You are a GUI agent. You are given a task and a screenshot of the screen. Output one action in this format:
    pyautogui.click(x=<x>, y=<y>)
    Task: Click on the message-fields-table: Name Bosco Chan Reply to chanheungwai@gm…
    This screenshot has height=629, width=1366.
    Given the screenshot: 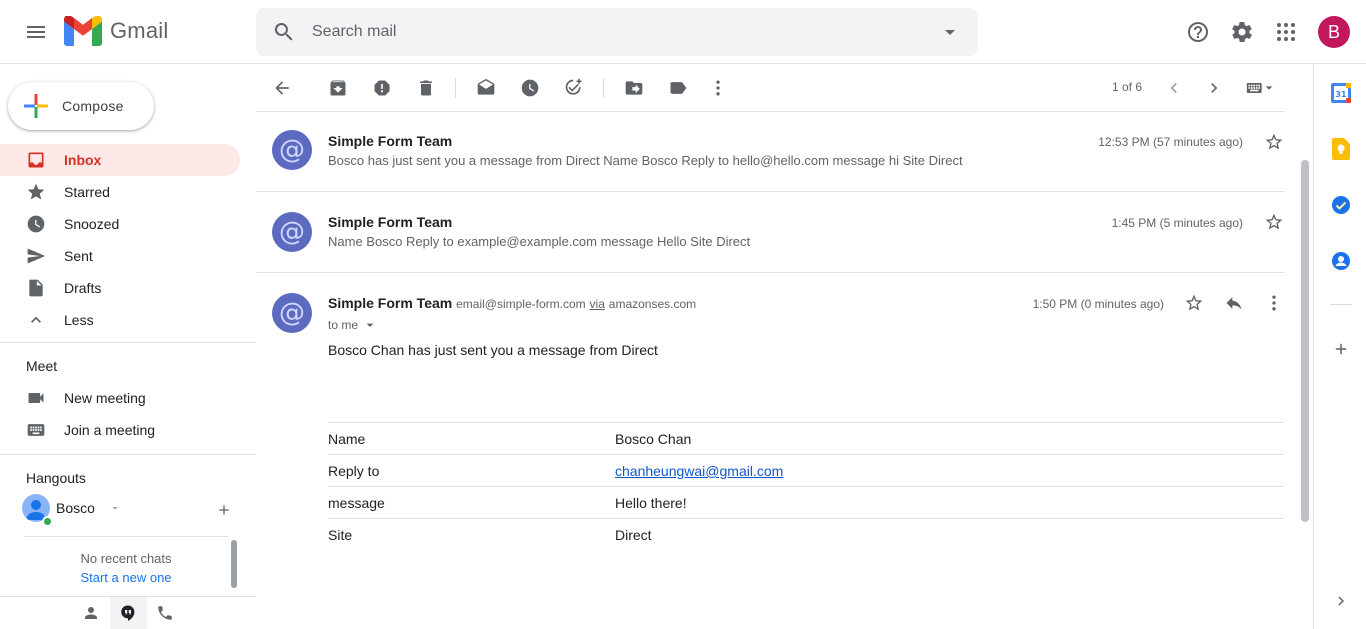 What is the action you would take?
    pyautogui.click(x=806, y=486)
    